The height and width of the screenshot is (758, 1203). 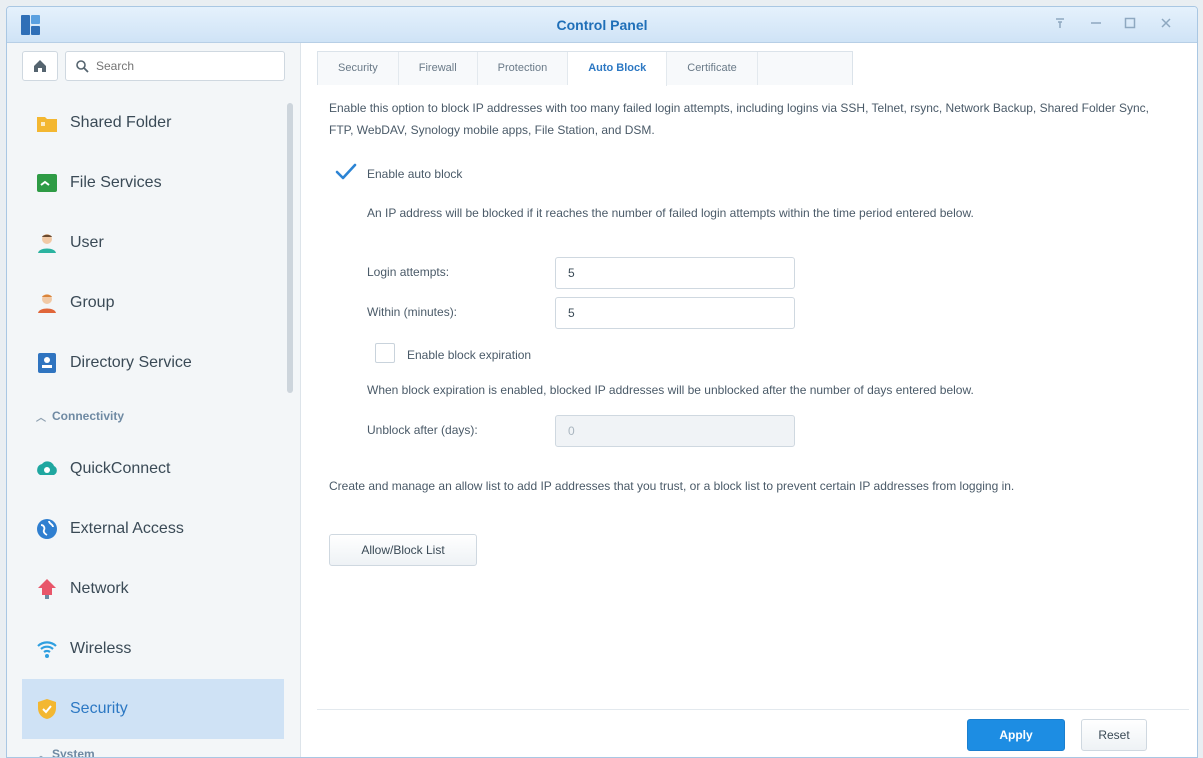 I want to click on enable-auto-block-checkbox, so click(x=346, y=172).